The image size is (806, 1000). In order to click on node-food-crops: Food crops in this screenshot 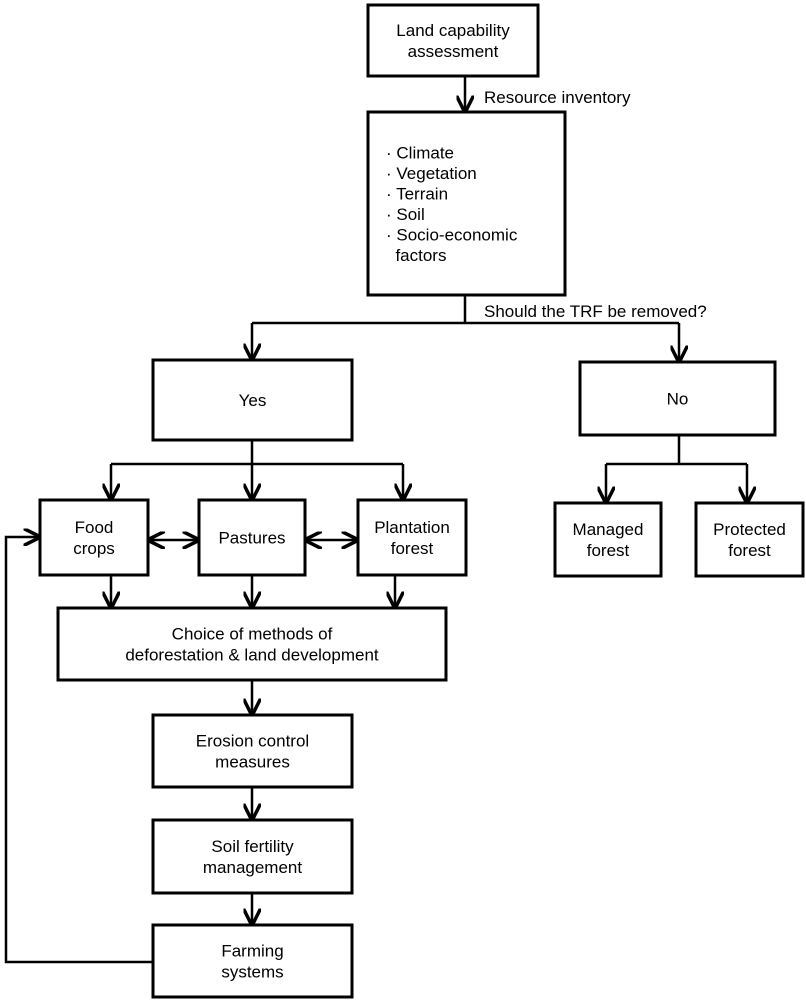, I will do `click(94, 537)`.